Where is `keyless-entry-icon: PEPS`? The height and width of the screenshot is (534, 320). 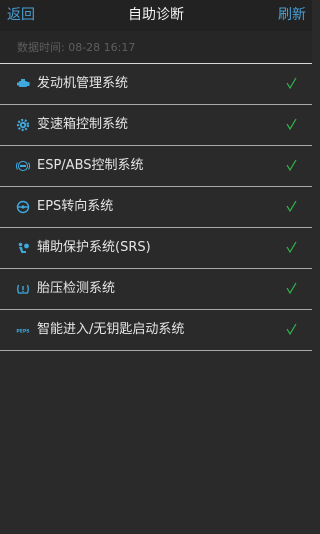
keyless-entry-icon: PEPS is located at coordinates (23, 330).